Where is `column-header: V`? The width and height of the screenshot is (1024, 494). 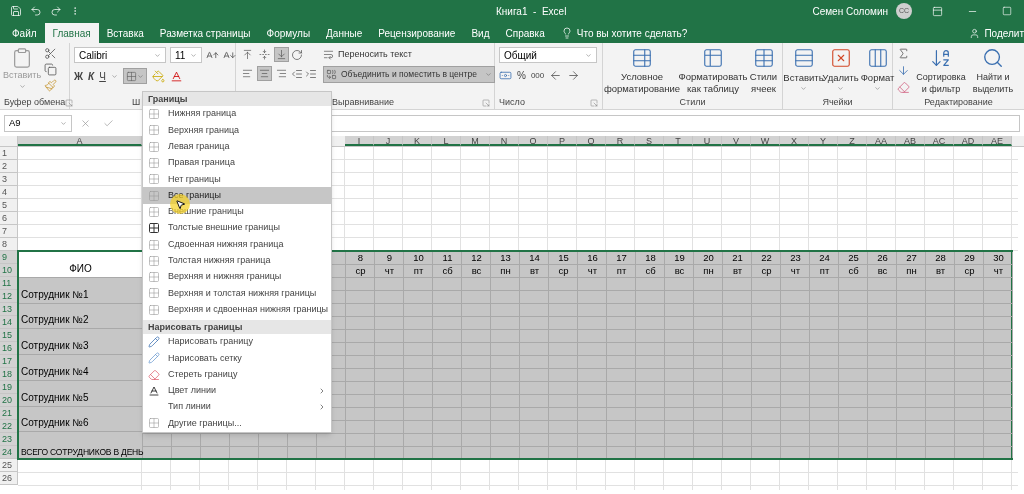 column-header: V is located at coordinates (736, 141).